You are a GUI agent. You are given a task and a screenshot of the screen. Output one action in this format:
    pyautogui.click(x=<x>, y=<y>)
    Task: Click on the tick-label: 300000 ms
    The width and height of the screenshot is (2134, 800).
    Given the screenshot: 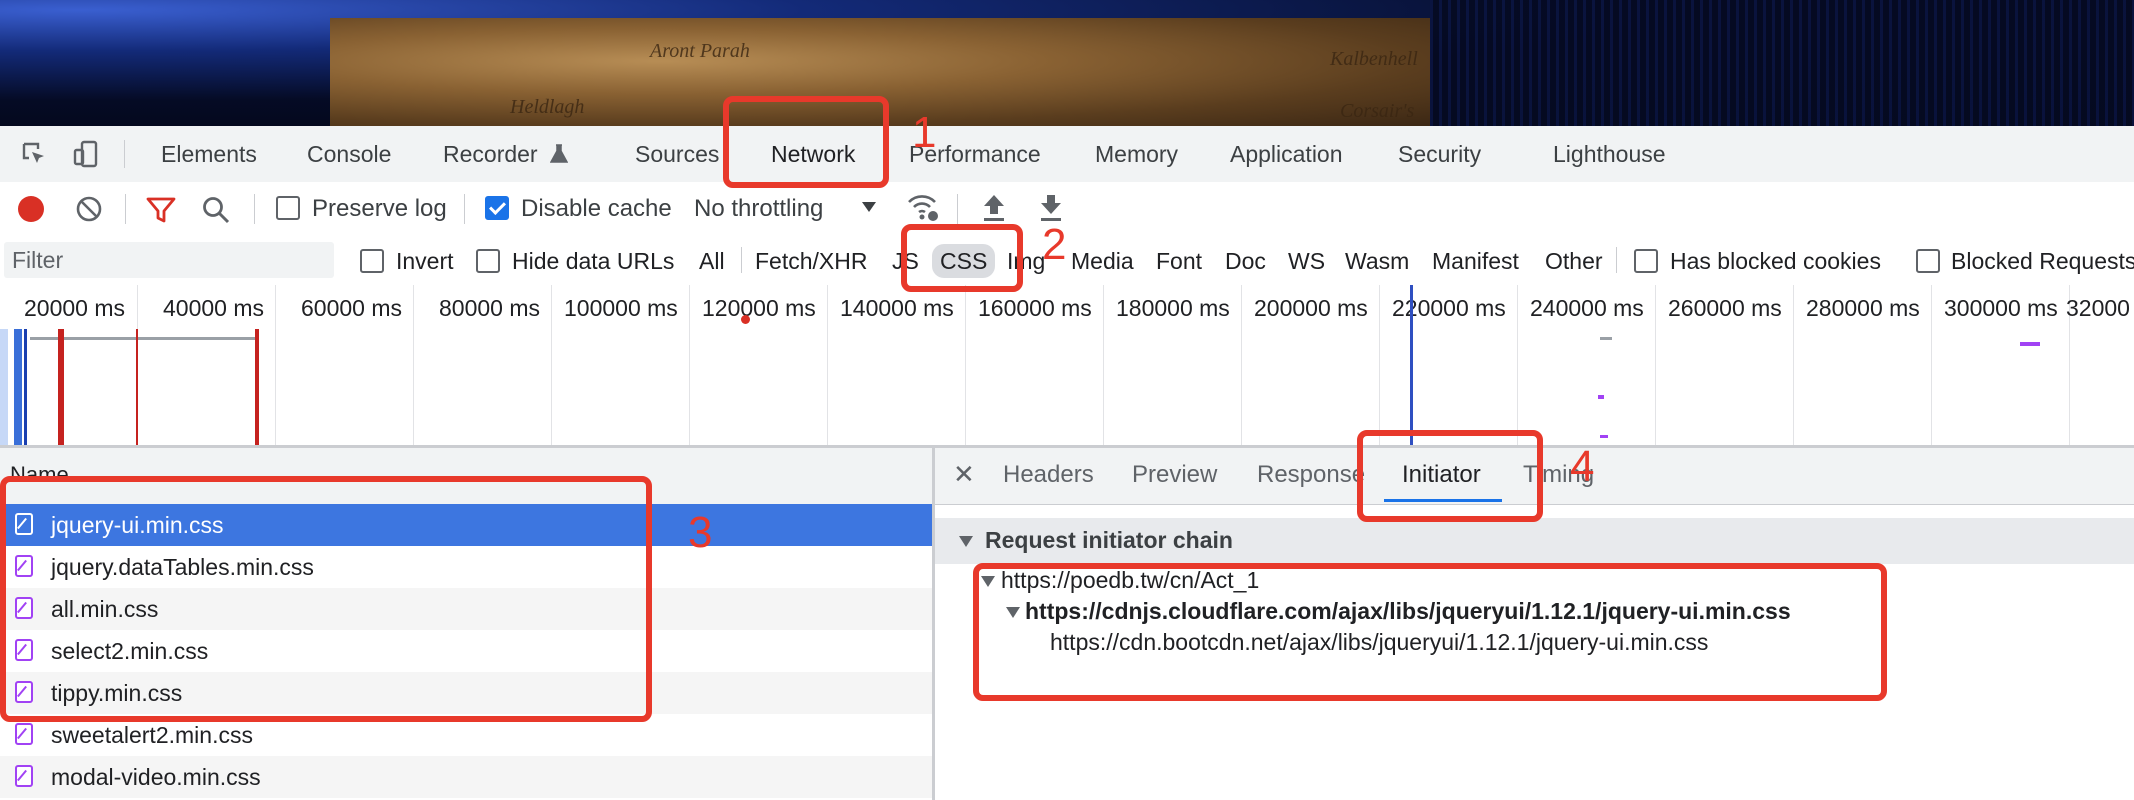 What is the action you would take?
    pyautogui.click(x=2001, y=308)
    